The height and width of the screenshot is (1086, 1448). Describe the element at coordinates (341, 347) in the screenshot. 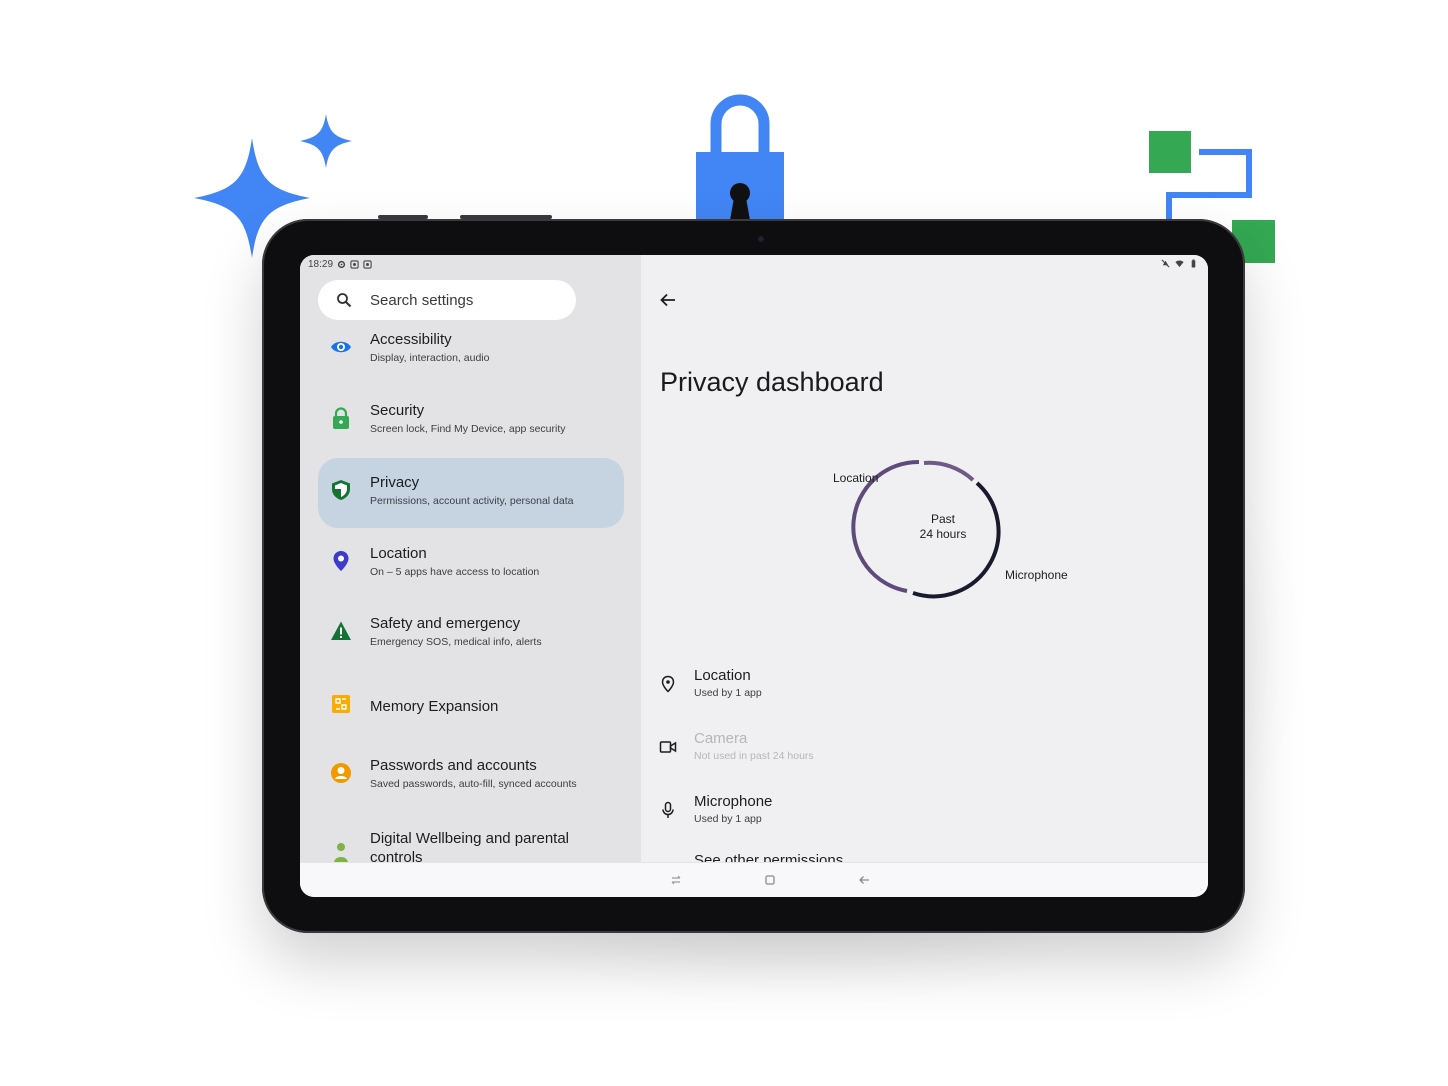

I see `eye-icon` at that location.